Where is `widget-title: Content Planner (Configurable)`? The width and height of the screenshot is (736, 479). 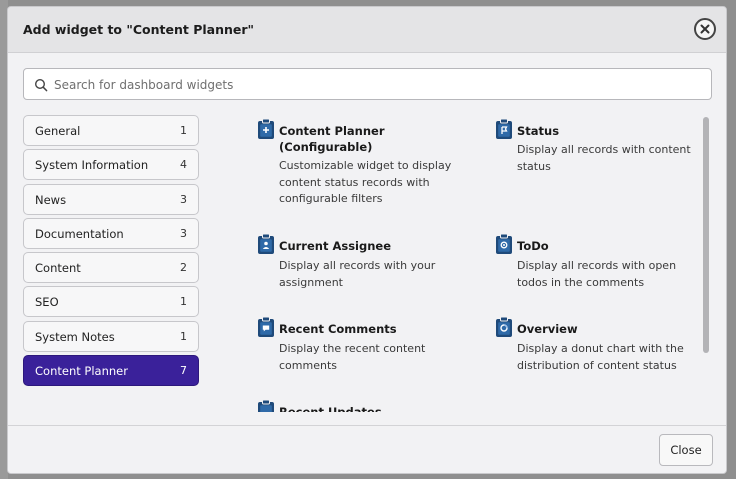 widget-title: Content Planner (Configurable) is located at coordinates (332, 139).